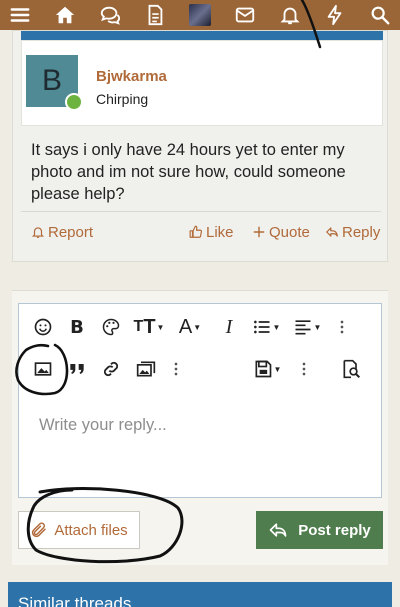 Image resolution: width=400 pixels, height=607 pixels. I want to click on editor-toolbar-row-2: ▼, so click(200, 371).